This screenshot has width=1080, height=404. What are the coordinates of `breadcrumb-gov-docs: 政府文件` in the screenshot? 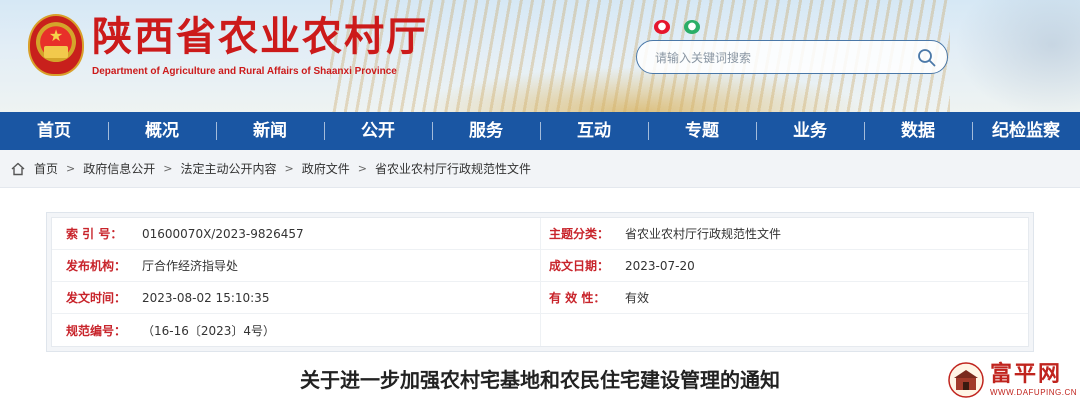 It's located at (326, 168).